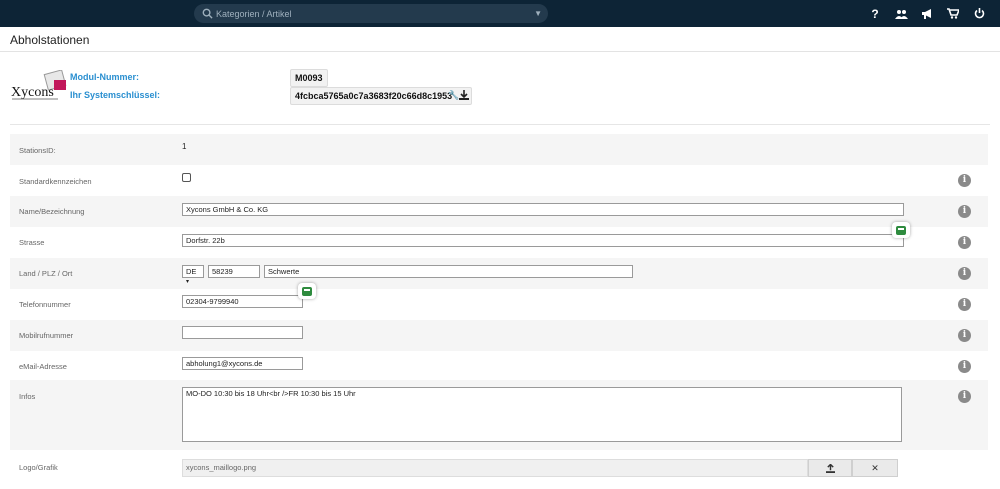 This screenshot has width=1000, height=489. What do you see at coordinates (52, 211) in the screenshot?
I see `name-label: Name/Bezeichnung` at bounding box center [52, 211].